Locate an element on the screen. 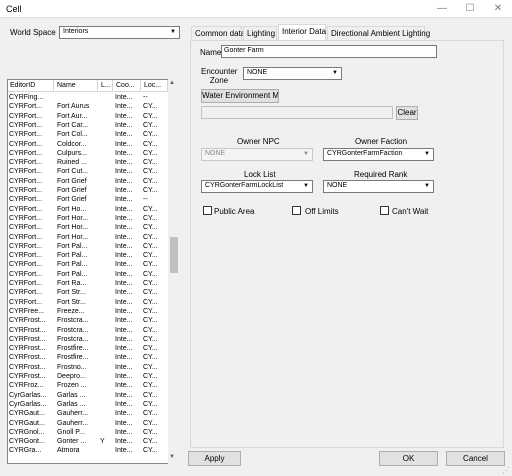 The width and height of the screenshot is (512, 476). resize-grip-icon: ⋰ is located at coordinates (506, 470).